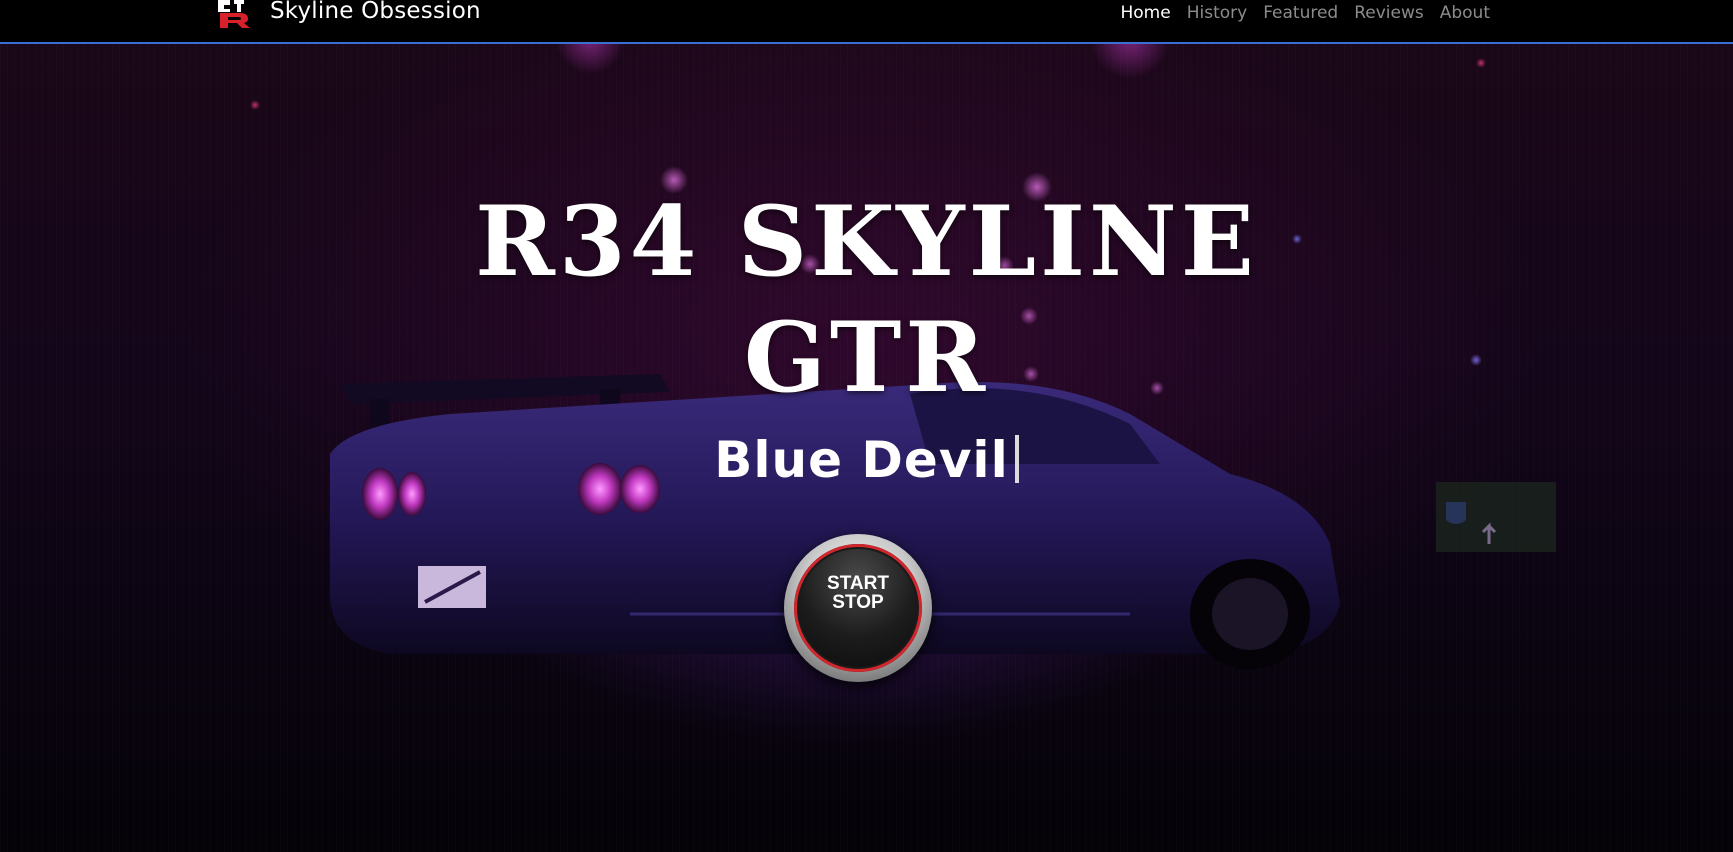  I want to click on brand-name: Skyline Obsession, so click(375, 12).